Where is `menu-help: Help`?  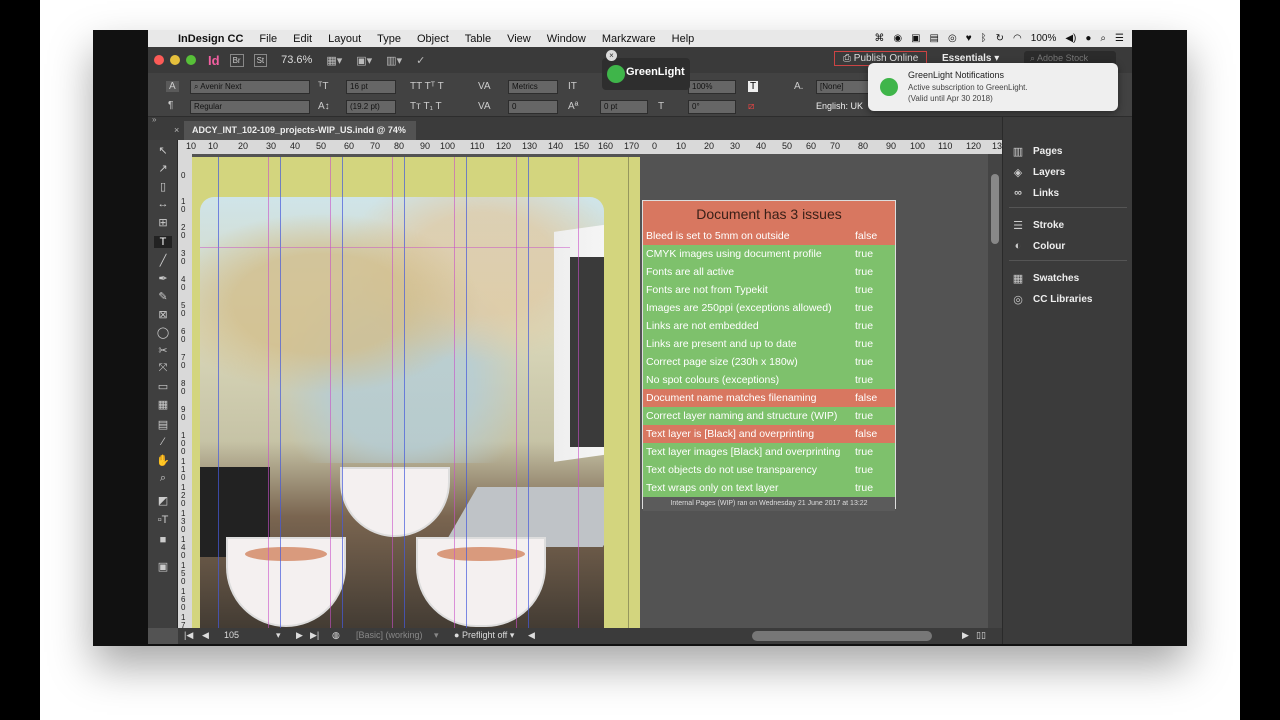
menu-help: Help is located at coordinates (683, 39).